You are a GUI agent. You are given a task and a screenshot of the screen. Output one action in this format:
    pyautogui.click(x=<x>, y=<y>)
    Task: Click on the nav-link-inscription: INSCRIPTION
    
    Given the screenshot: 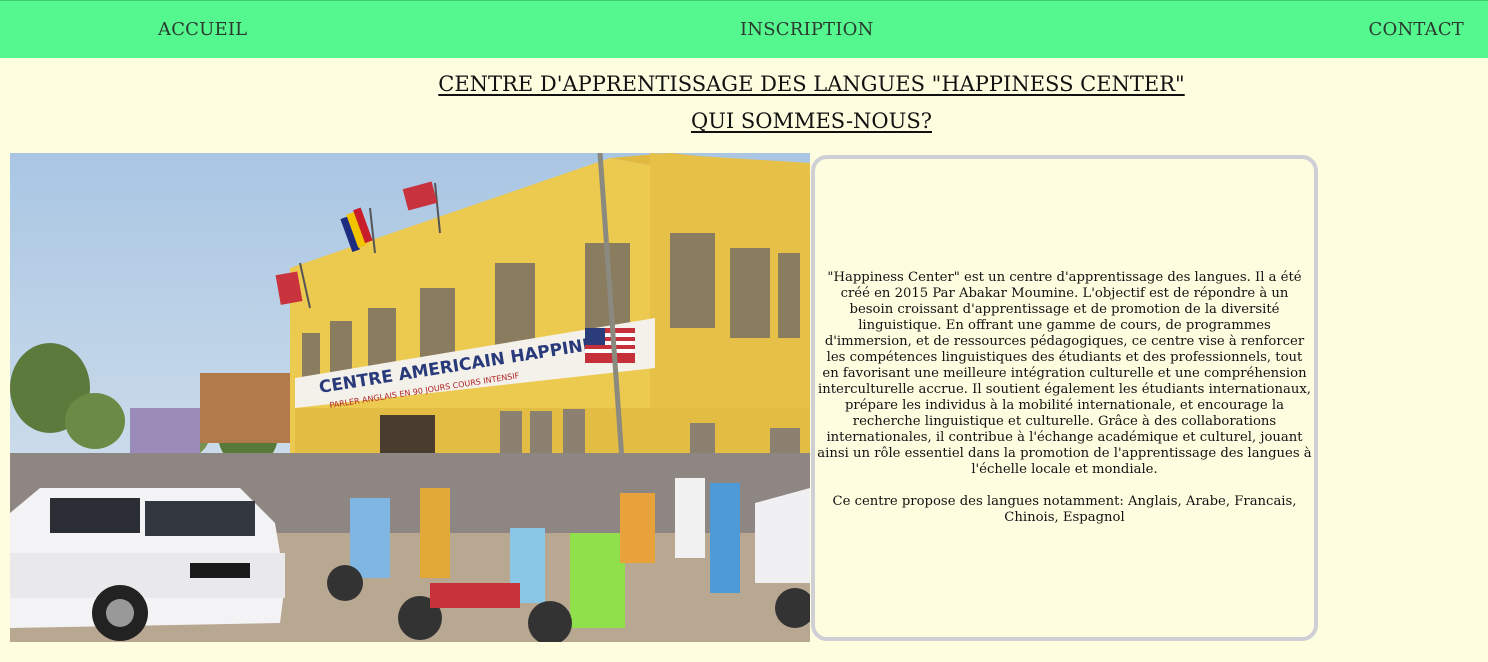 What is the action you would take?
    pyautogui.click(x=807, y=29)
    